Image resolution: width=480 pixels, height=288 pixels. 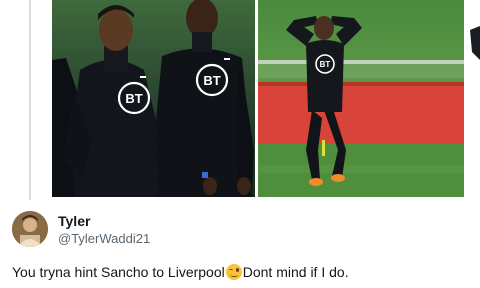 I want to click on tweet-text-part-1: You tryna hint Sancho to Liverpool, so click(x=118, y=272).